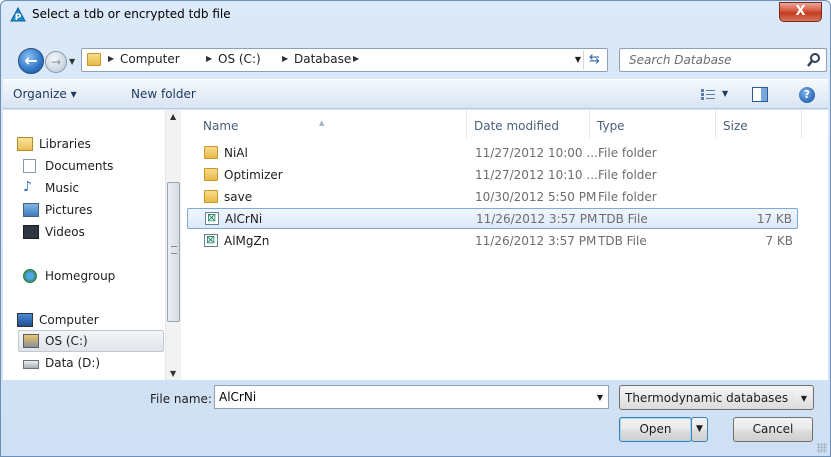 The width and height of the screenshot is (831, 457). Describe the element at coordinates (708, 94) in the screenshot. I see `views-icon` at that location.